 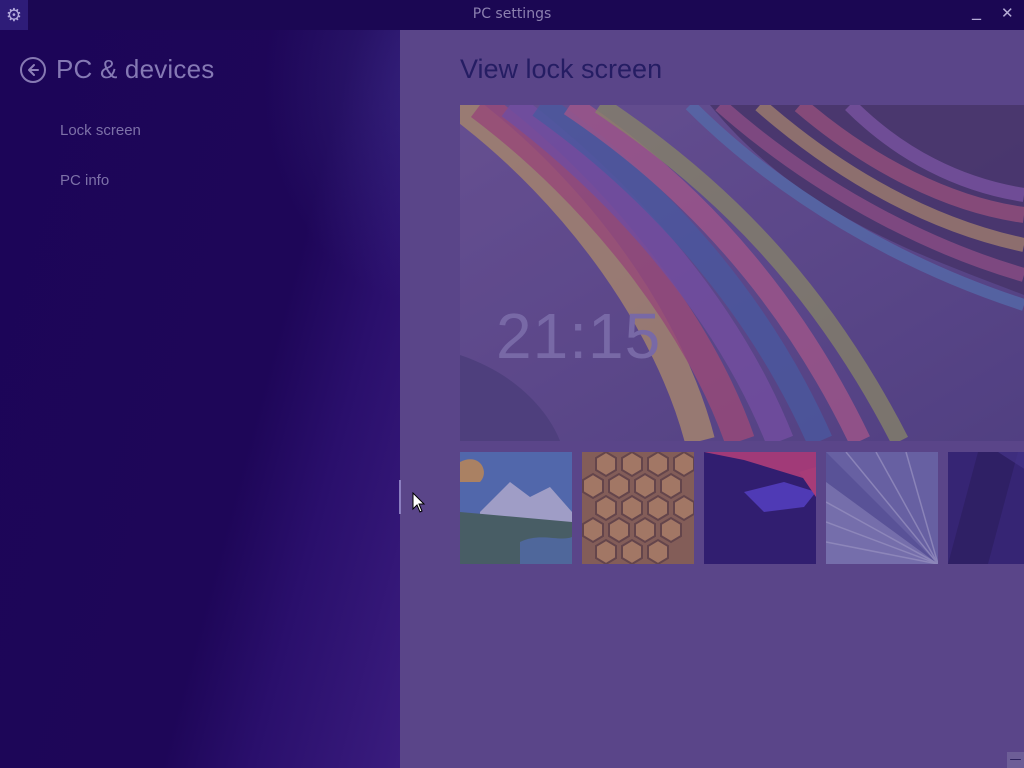 I want to click on minimize-icon: _, so click(x=976, y=10).